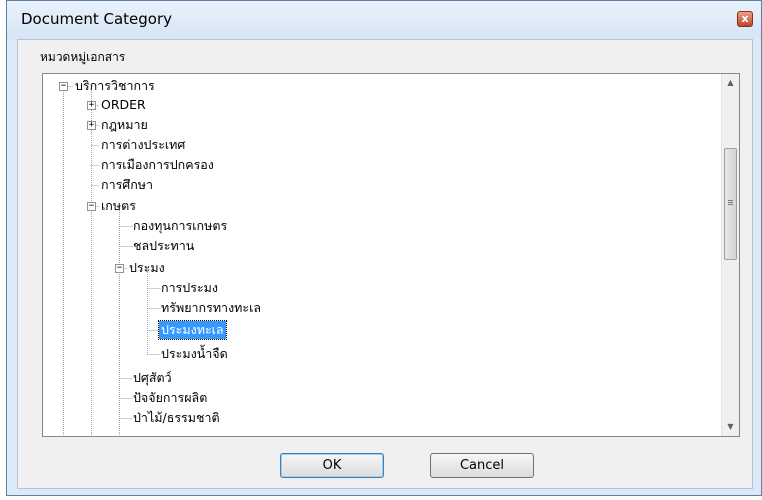 The height and width of the screenshot is (500, 762). Describe the element at coordinates (115, 86) in the screenshot. I see `tree-node-academic-services: บริการวิชาการ` at that location.